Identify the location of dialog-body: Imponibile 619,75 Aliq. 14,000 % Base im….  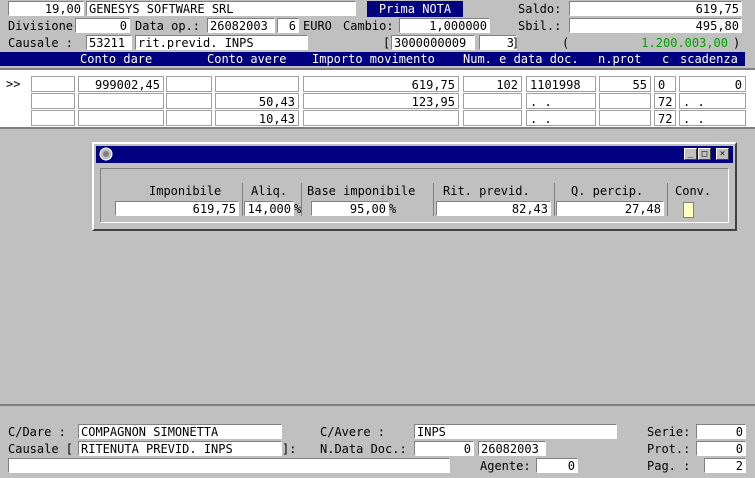
(414, 195).